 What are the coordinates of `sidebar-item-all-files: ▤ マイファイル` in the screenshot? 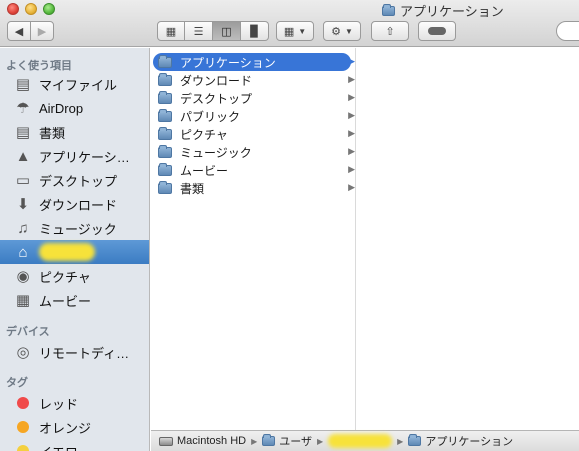 It's located at (74, 84).